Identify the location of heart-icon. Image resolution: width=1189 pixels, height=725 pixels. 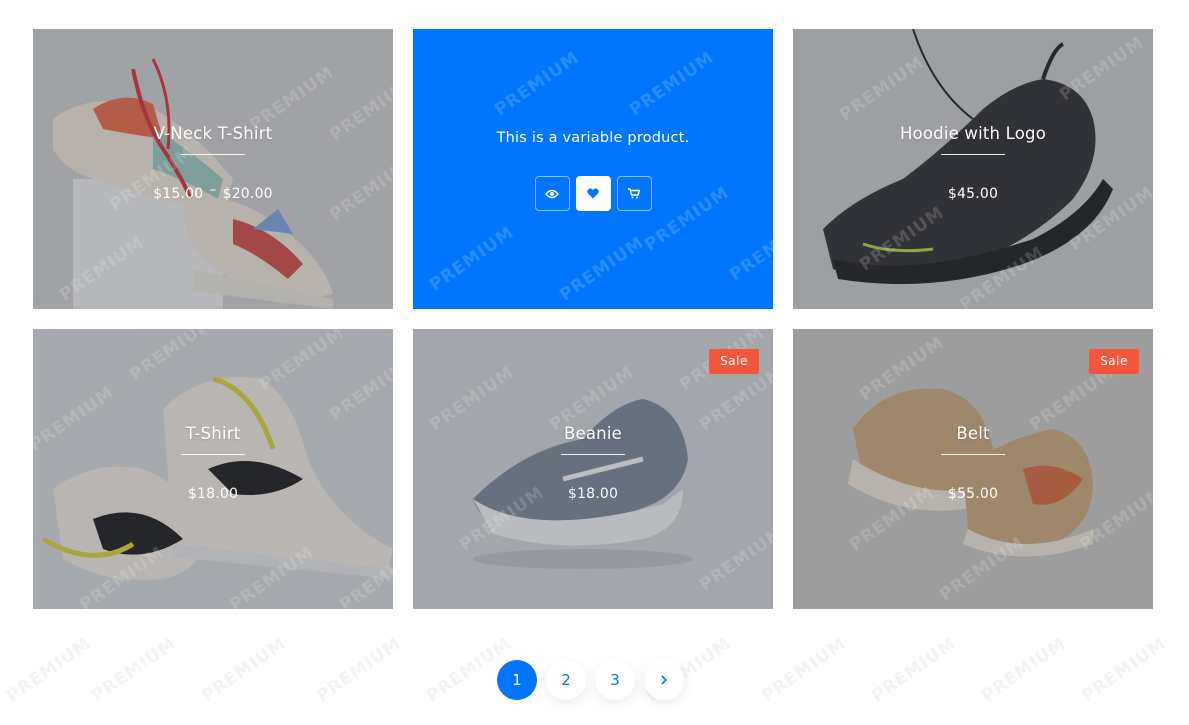
(593, 193).